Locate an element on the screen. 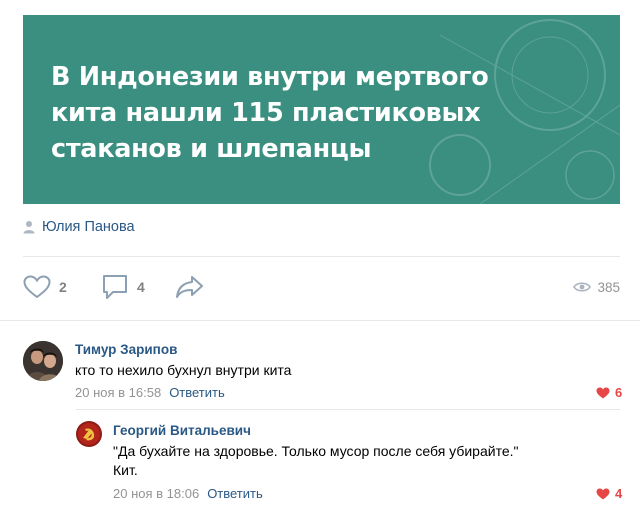  comment-author: Георгий Витальевич is located at coordinates (182, 430).